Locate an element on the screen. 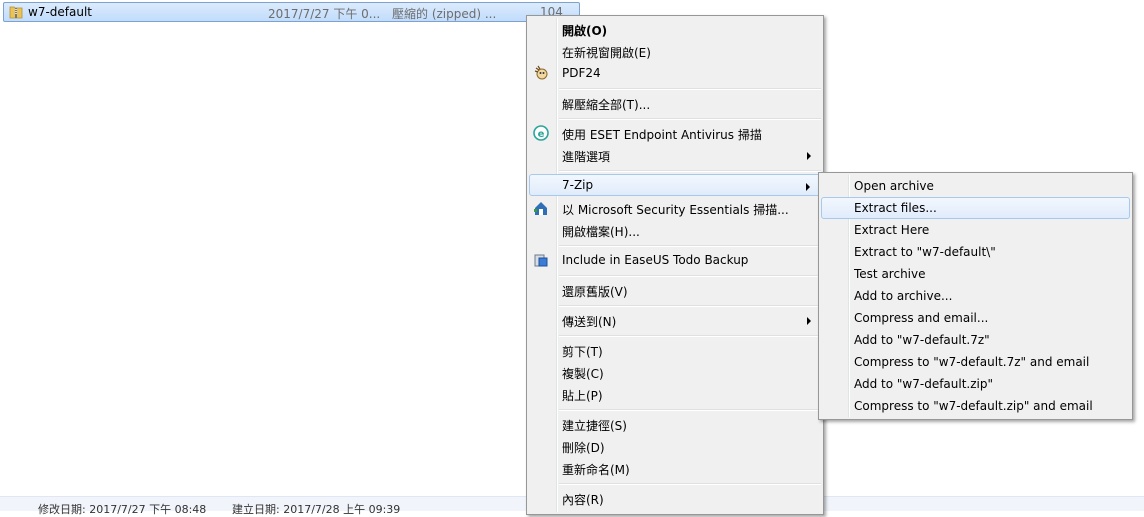 This screenshot has height=517, width=1144. menu-item-label: Test archive is located at coordinates (890, 274).